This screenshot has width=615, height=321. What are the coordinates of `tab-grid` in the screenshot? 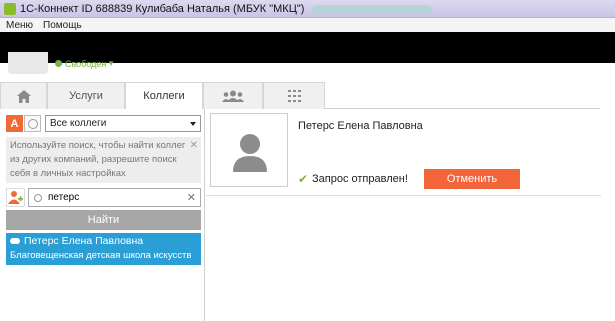 It's located at (294, 95).